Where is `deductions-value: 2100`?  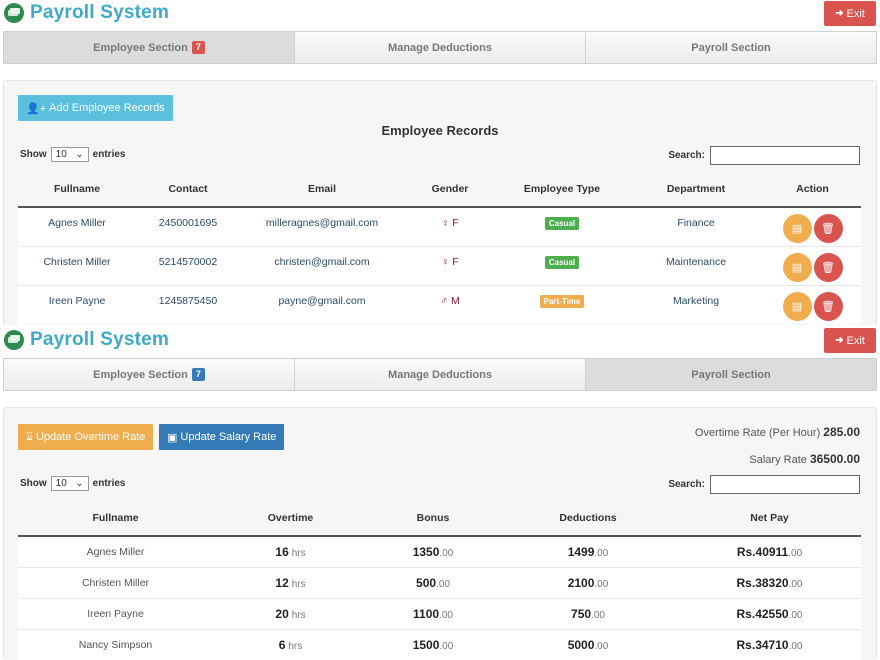
deductions-value: 2100 is located at coordinates (581, 582).